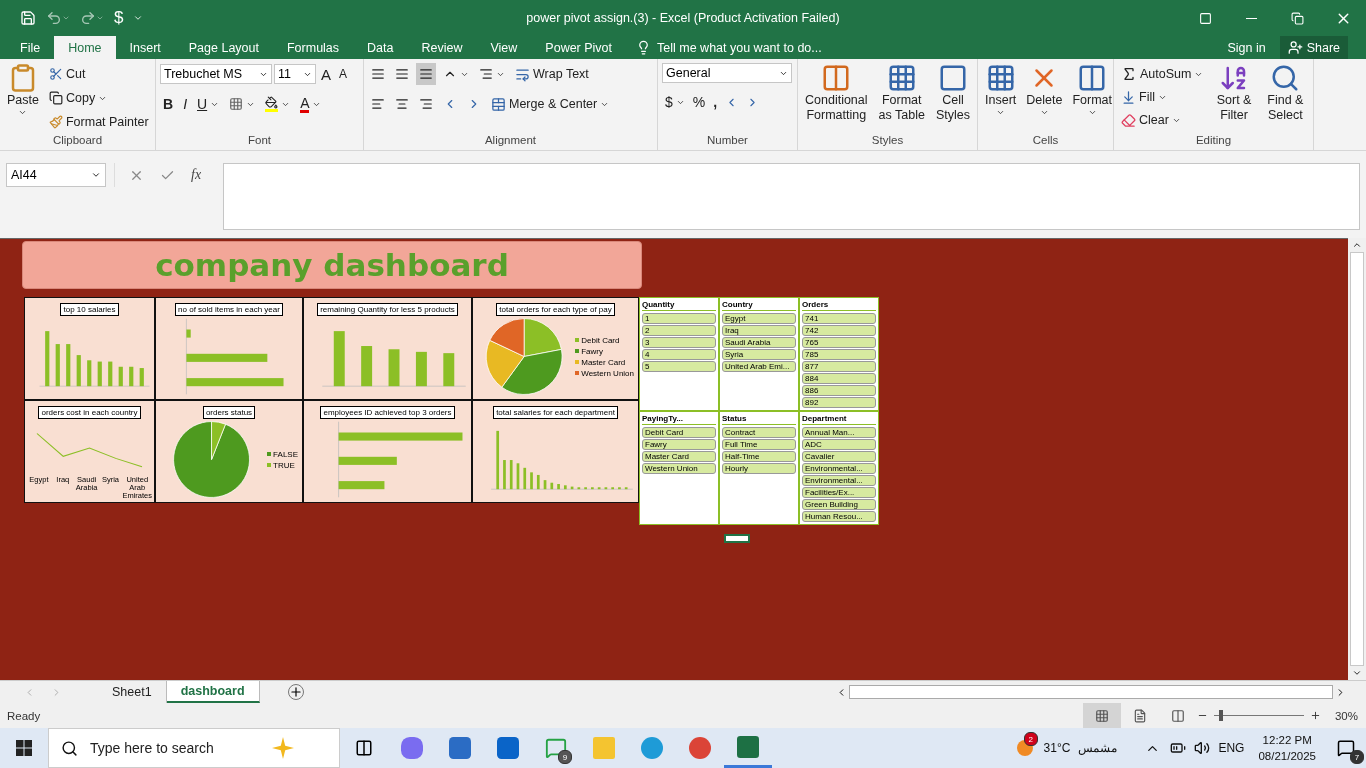 This screenshot has width=1366, height=768. What do you see at coordinates (759, 330) in the screenshot?
I see `slicer-item: Iraq` at bounding box center [759, 330].